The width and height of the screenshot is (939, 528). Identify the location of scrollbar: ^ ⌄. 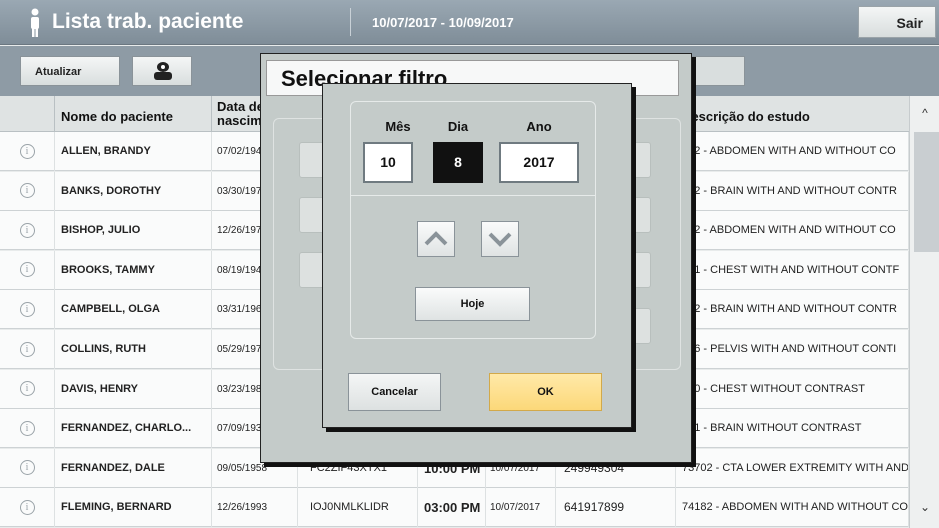
(924, 312).